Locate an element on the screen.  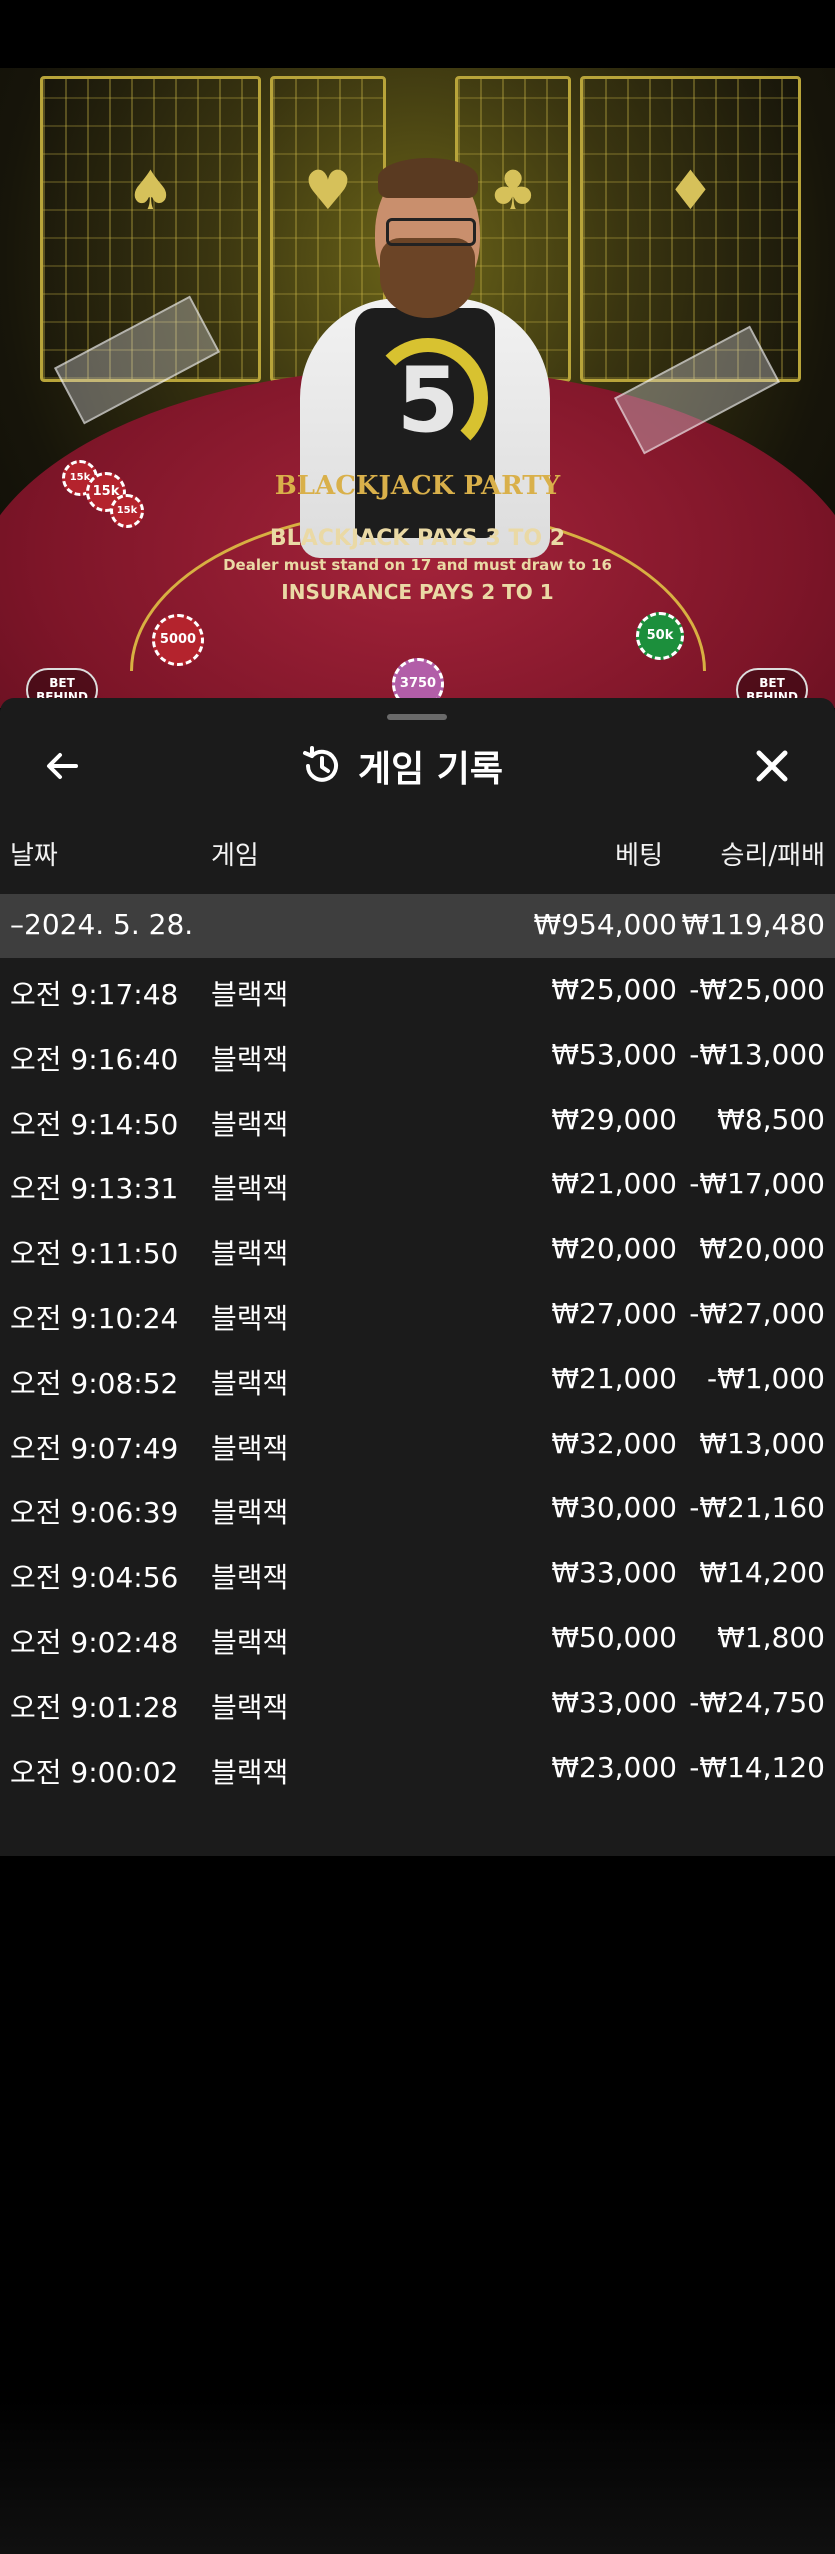
history-row: 오전 9:06:39 블랙잭 ₩30,000 -₩21,160 is located at coordinates (417, 1509).